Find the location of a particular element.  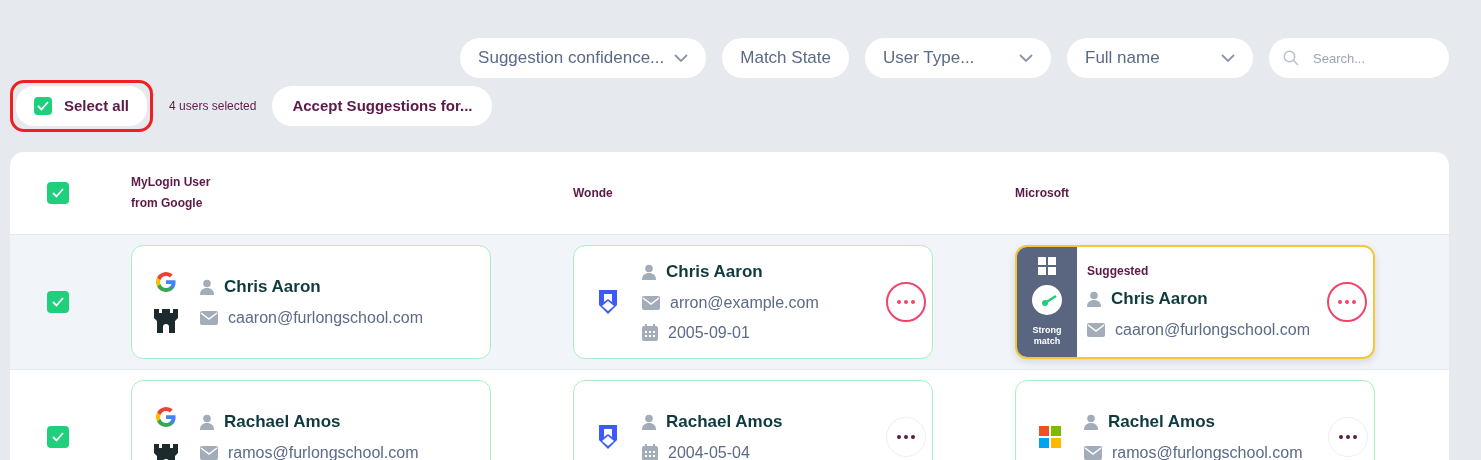

search-icon is located at coordinates (1291, 58).